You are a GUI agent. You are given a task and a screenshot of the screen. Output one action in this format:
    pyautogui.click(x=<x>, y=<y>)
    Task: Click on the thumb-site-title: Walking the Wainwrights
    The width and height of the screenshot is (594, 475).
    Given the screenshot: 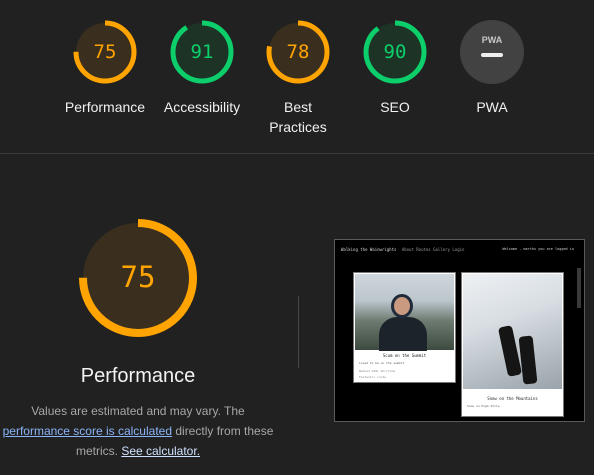 What is the action you would take?
    pyautogui.click(x=369, y=249)
    